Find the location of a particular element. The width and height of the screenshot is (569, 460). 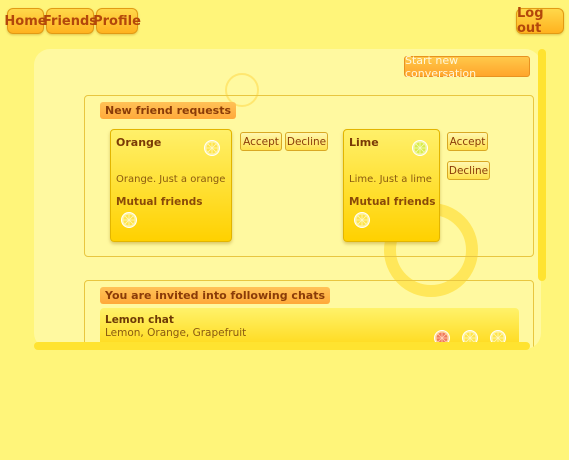

chat-name: Lemon chat is located at coordinates (139, 320).